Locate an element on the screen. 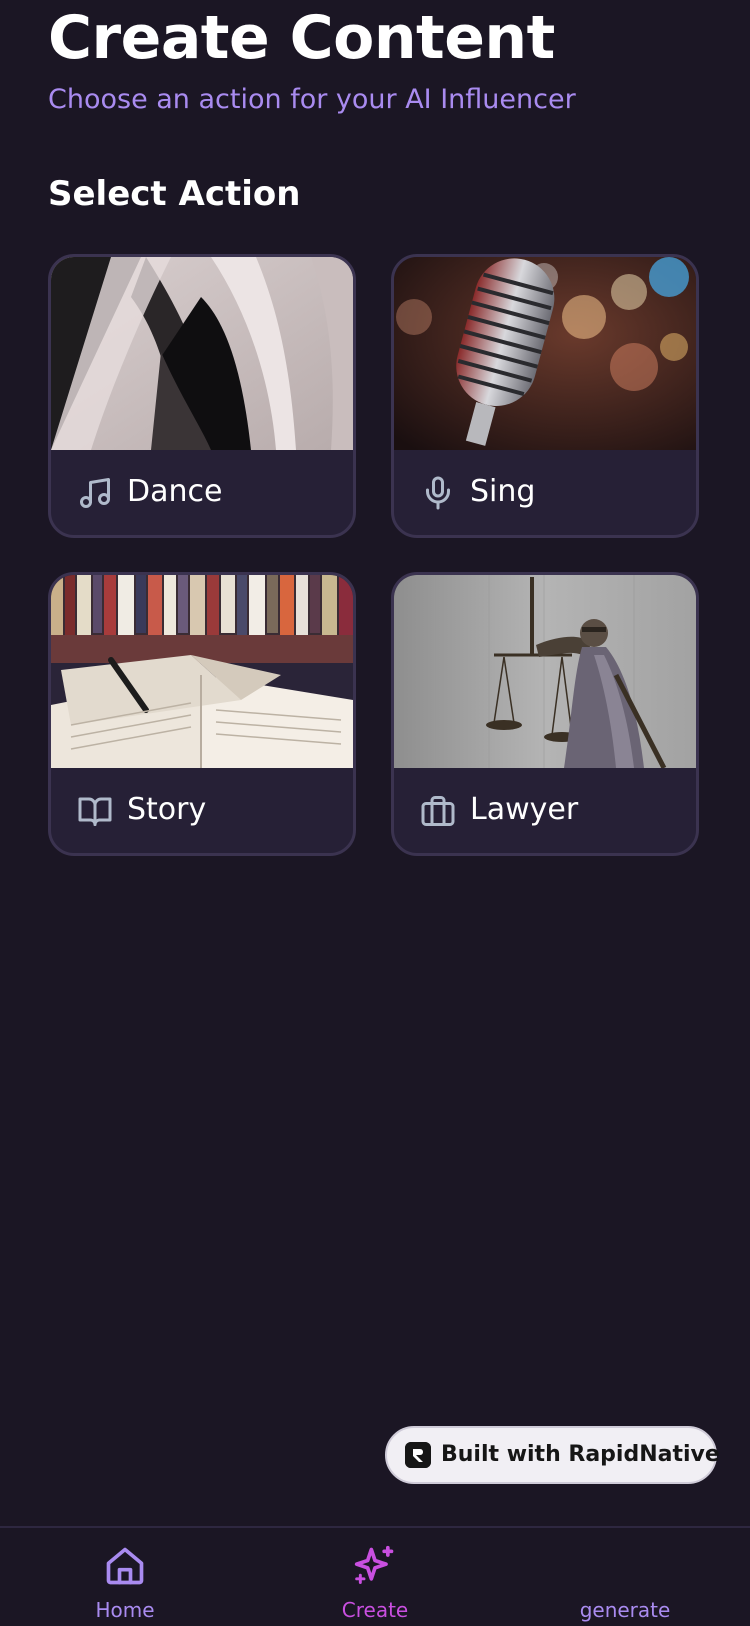 This screenshot has height=1626, width=750. lady-justice-image is located at coordinates (545, 671).